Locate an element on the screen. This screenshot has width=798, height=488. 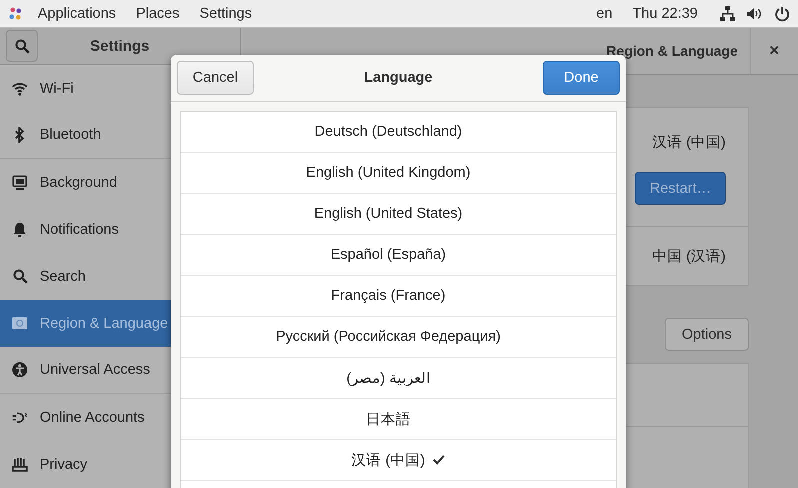
language-option: Français (France) is located at coordinates (398, 296).